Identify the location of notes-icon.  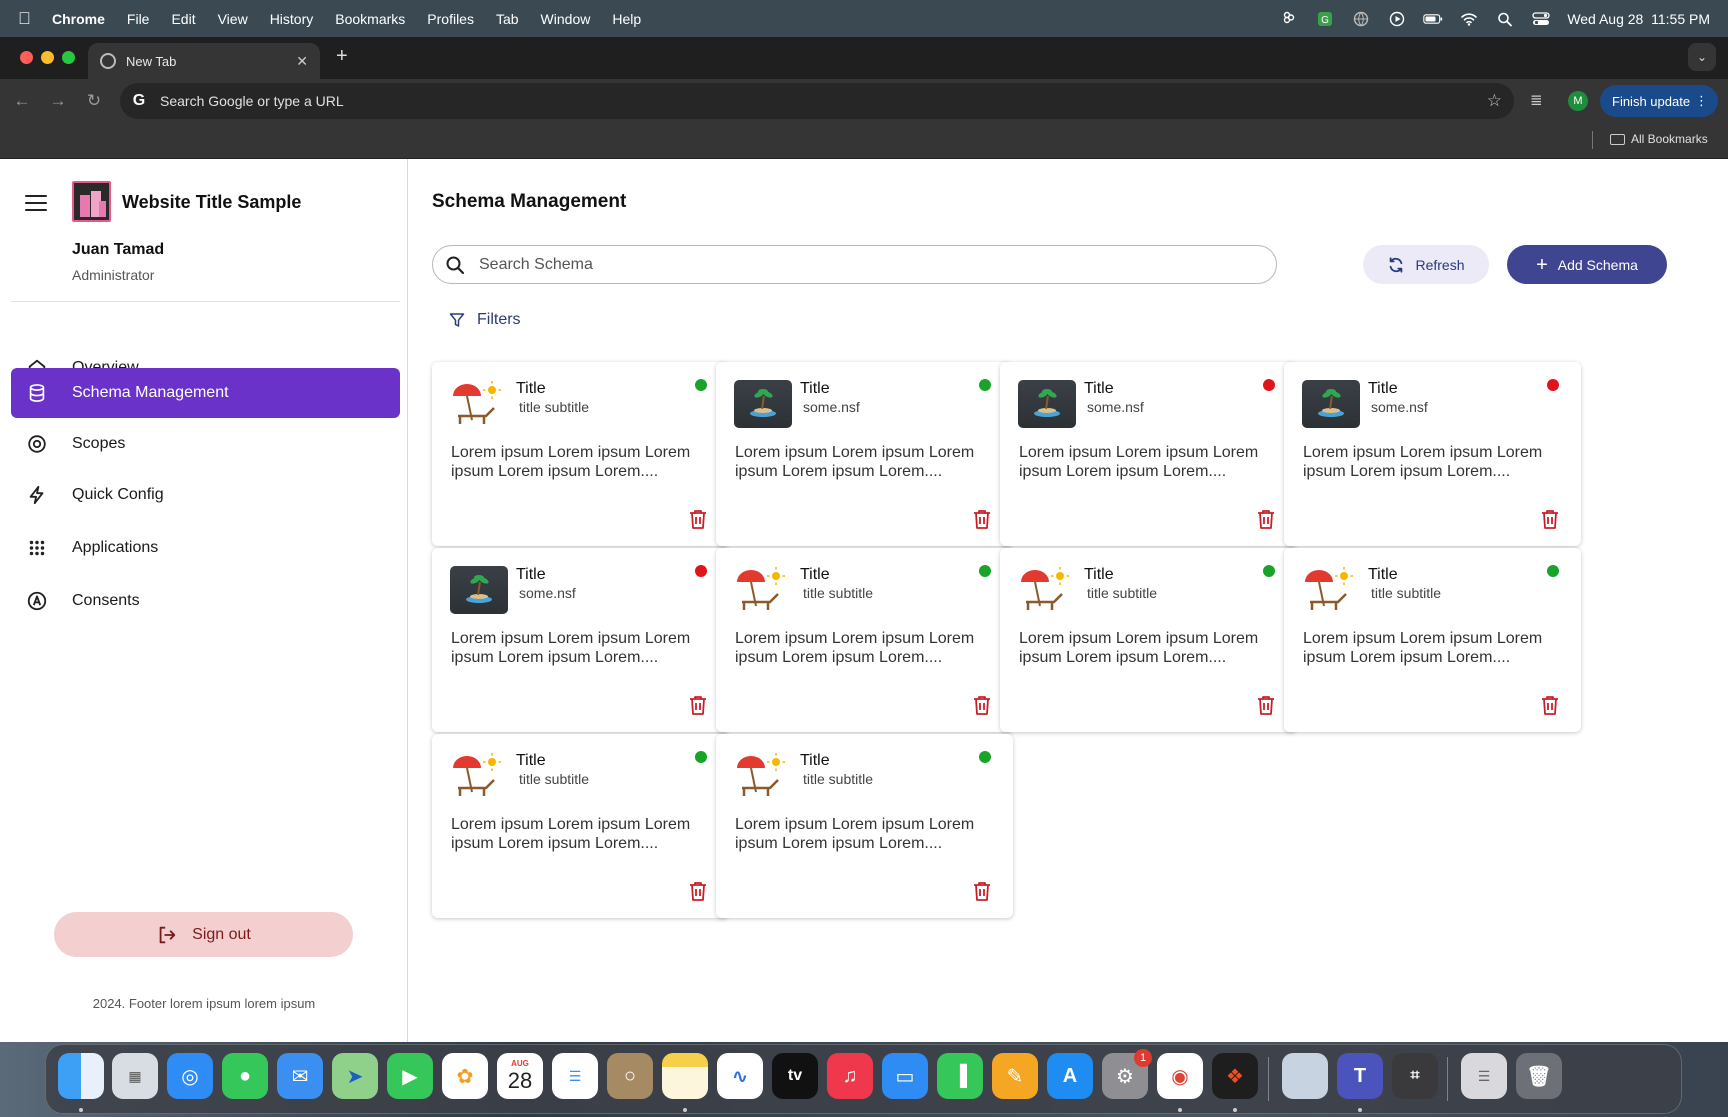
(685, 1076).